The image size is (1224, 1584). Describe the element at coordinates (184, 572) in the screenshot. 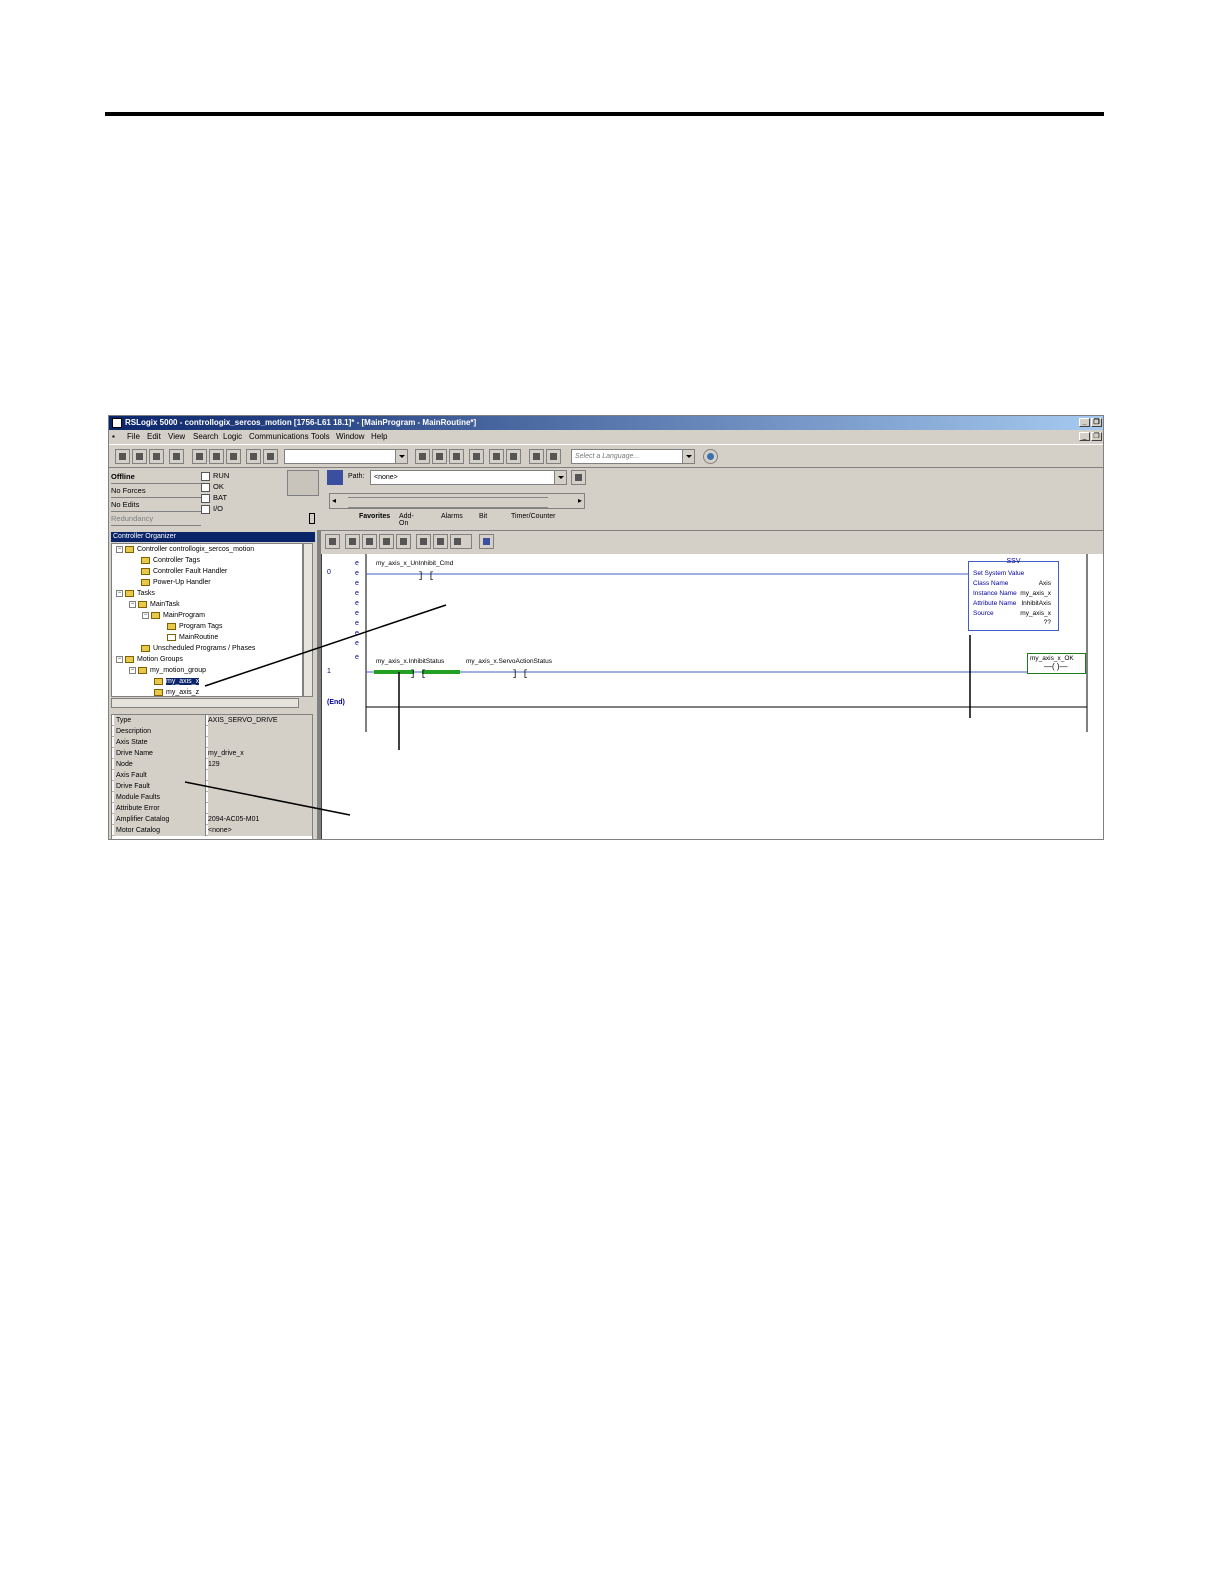

I see `tree-item-fault-handler: Controller Fault Handler` at that location.